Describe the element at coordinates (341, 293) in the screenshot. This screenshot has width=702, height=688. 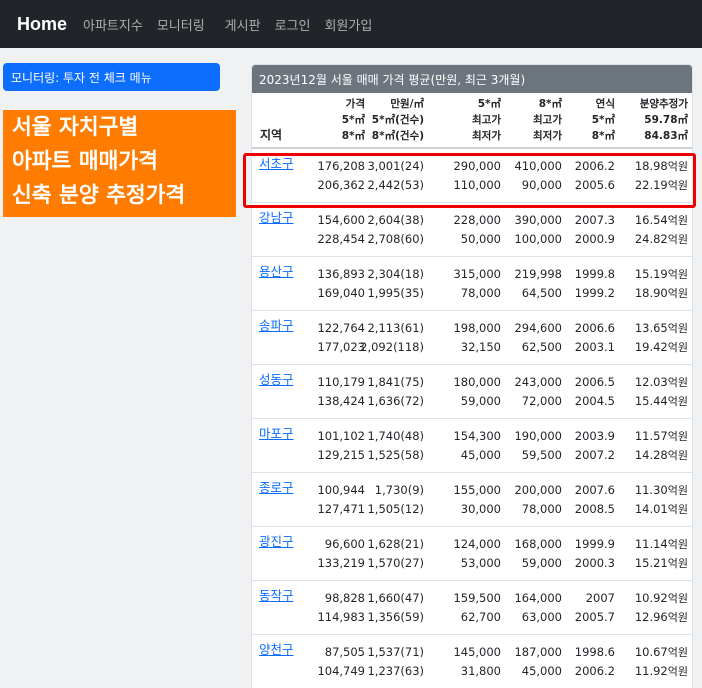
I see `price-cell: 169,040` at that location.